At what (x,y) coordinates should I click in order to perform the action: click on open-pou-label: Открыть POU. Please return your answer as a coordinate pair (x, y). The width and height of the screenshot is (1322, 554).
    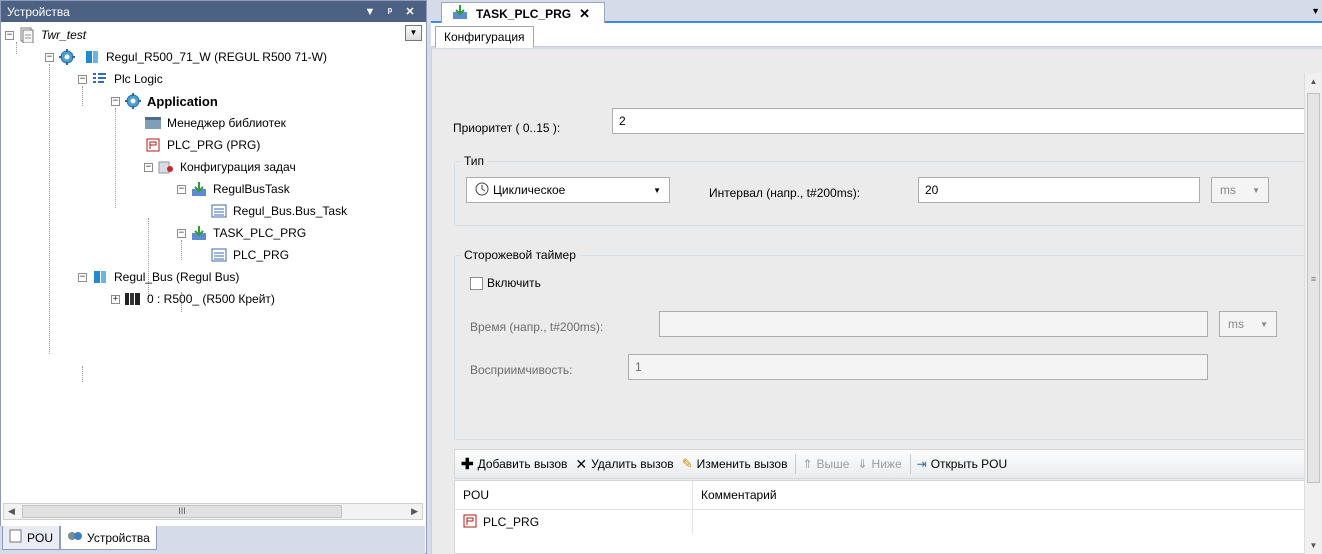
    Looking at the image, I should click on (969, 464).